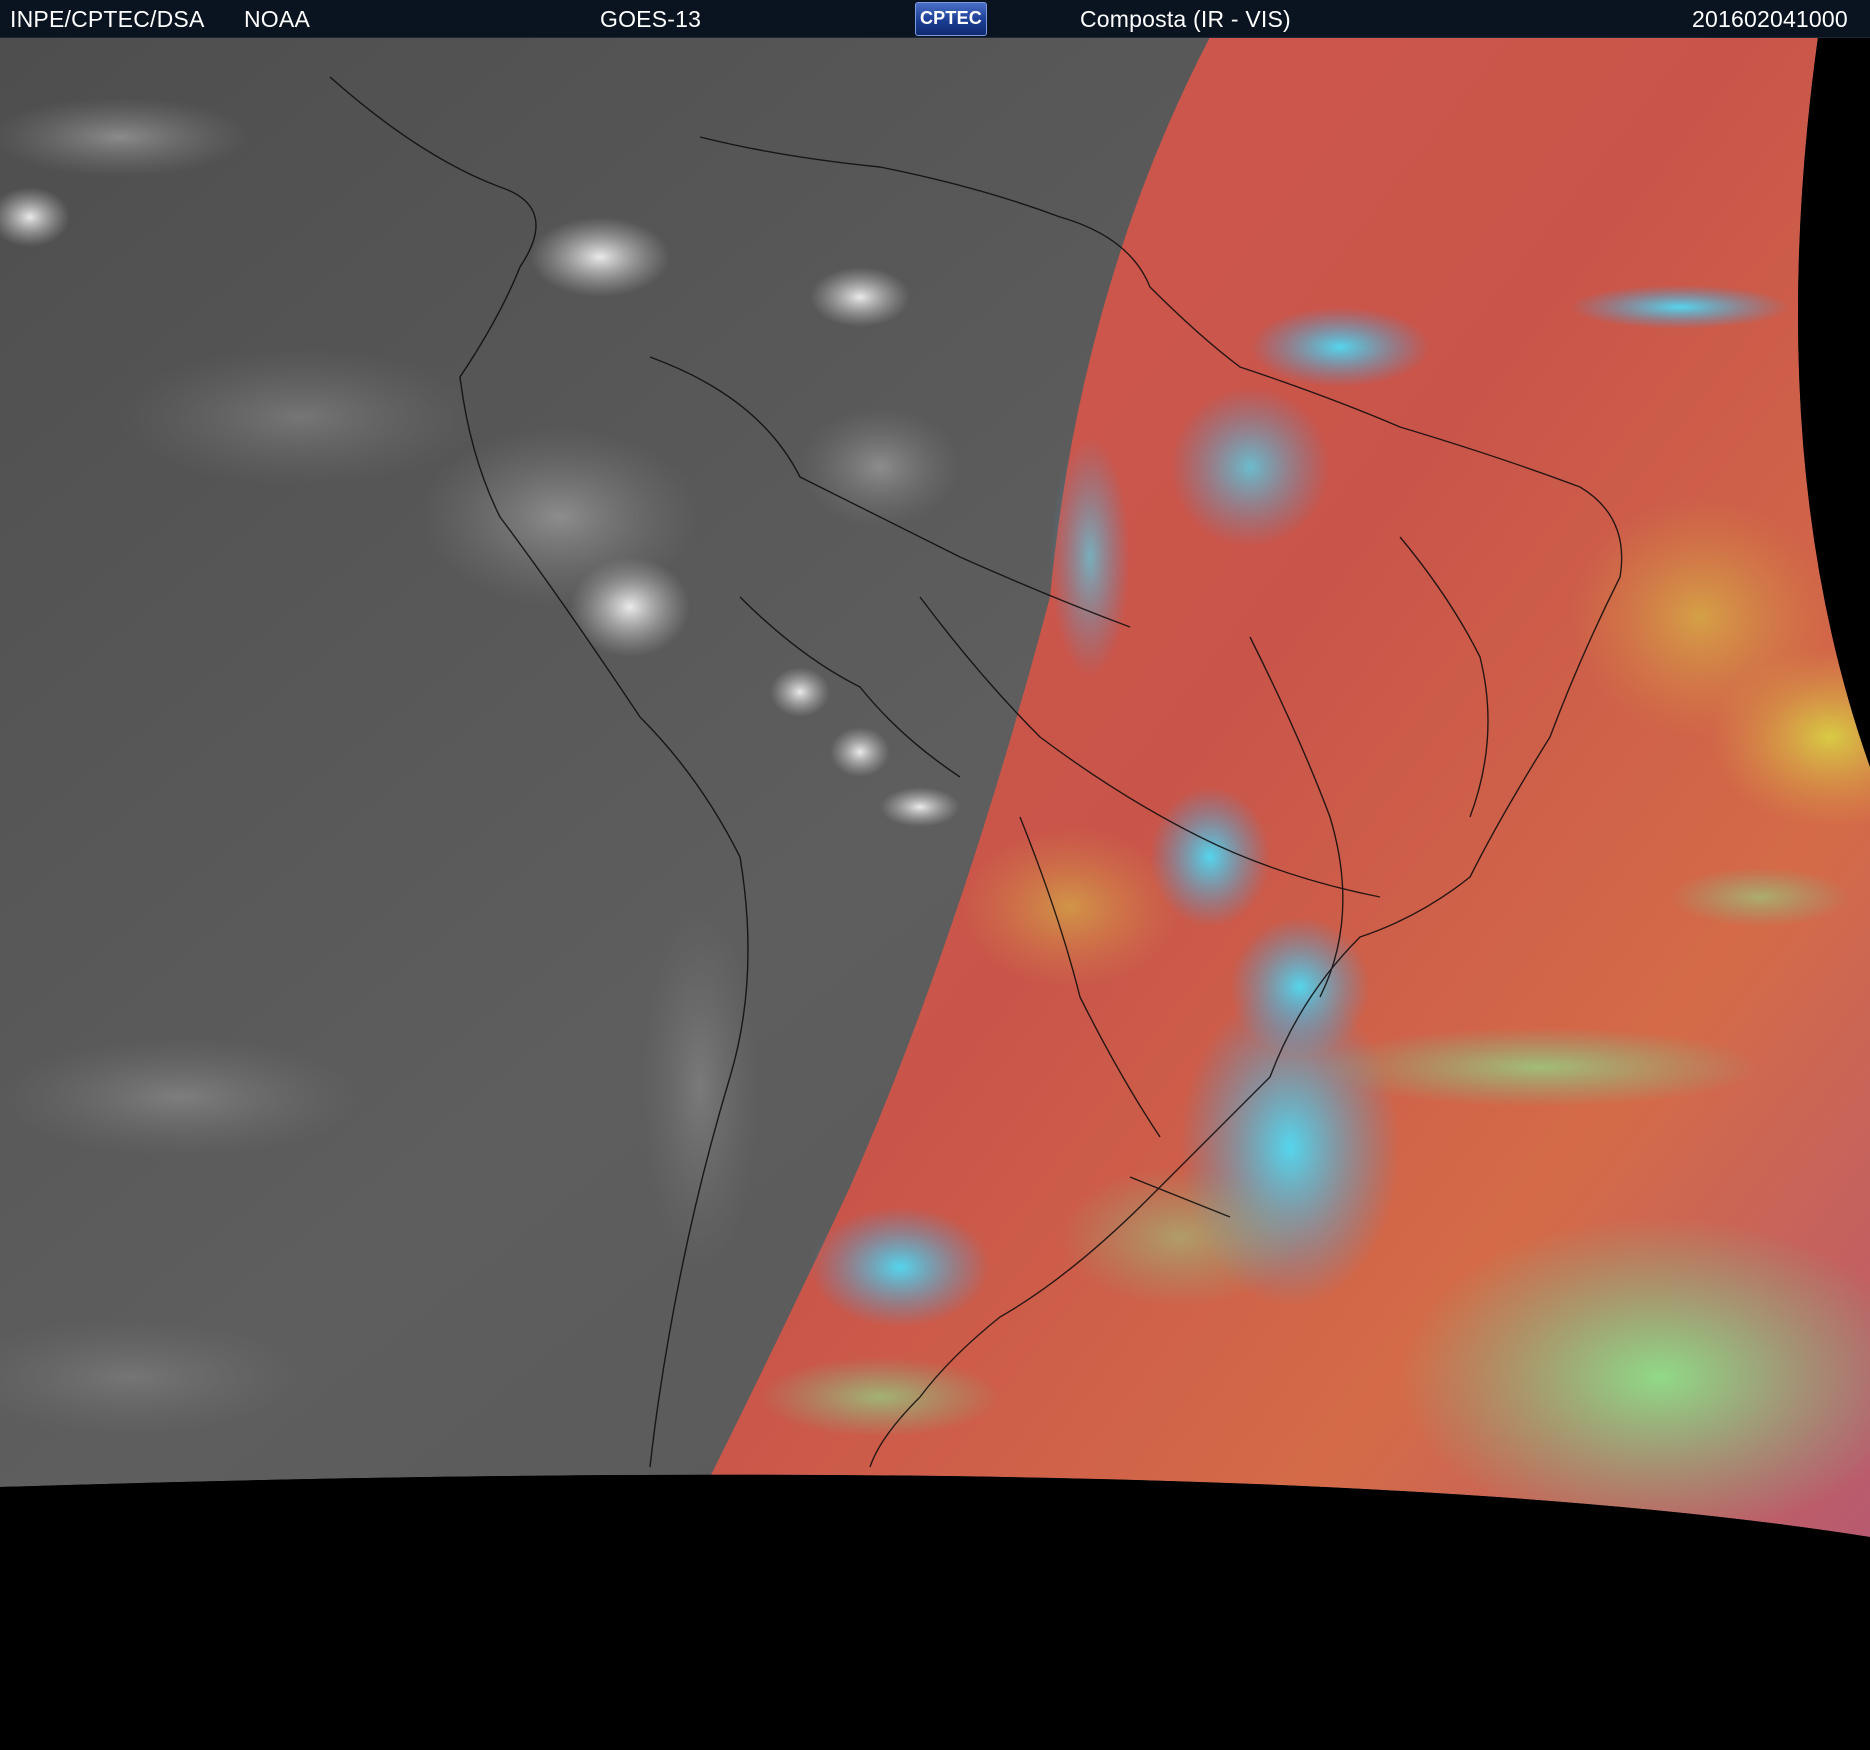  What do you see at coordinates (277, 19) in the screenshot?
I see `partner-label: NOAA` at bounding box center [277, 19].